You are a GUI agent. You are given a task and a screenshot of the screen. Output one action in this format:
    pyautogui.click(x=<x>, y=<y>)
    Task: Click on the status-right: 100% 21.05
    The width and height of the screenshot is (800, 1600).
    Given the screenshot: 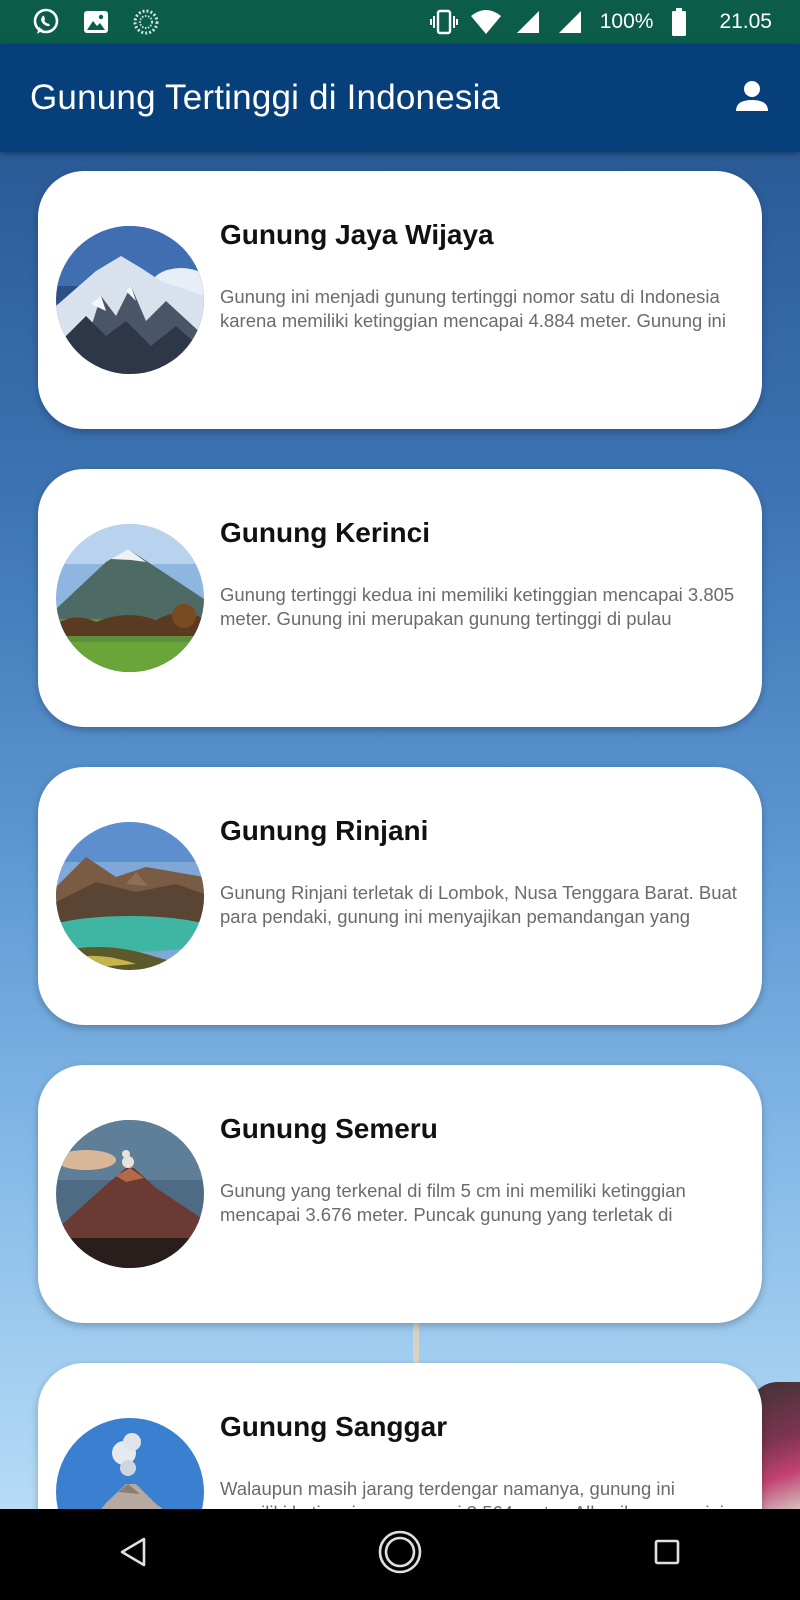 What is the action you would take?
    pyautogui.click(x=600, y=22)
    